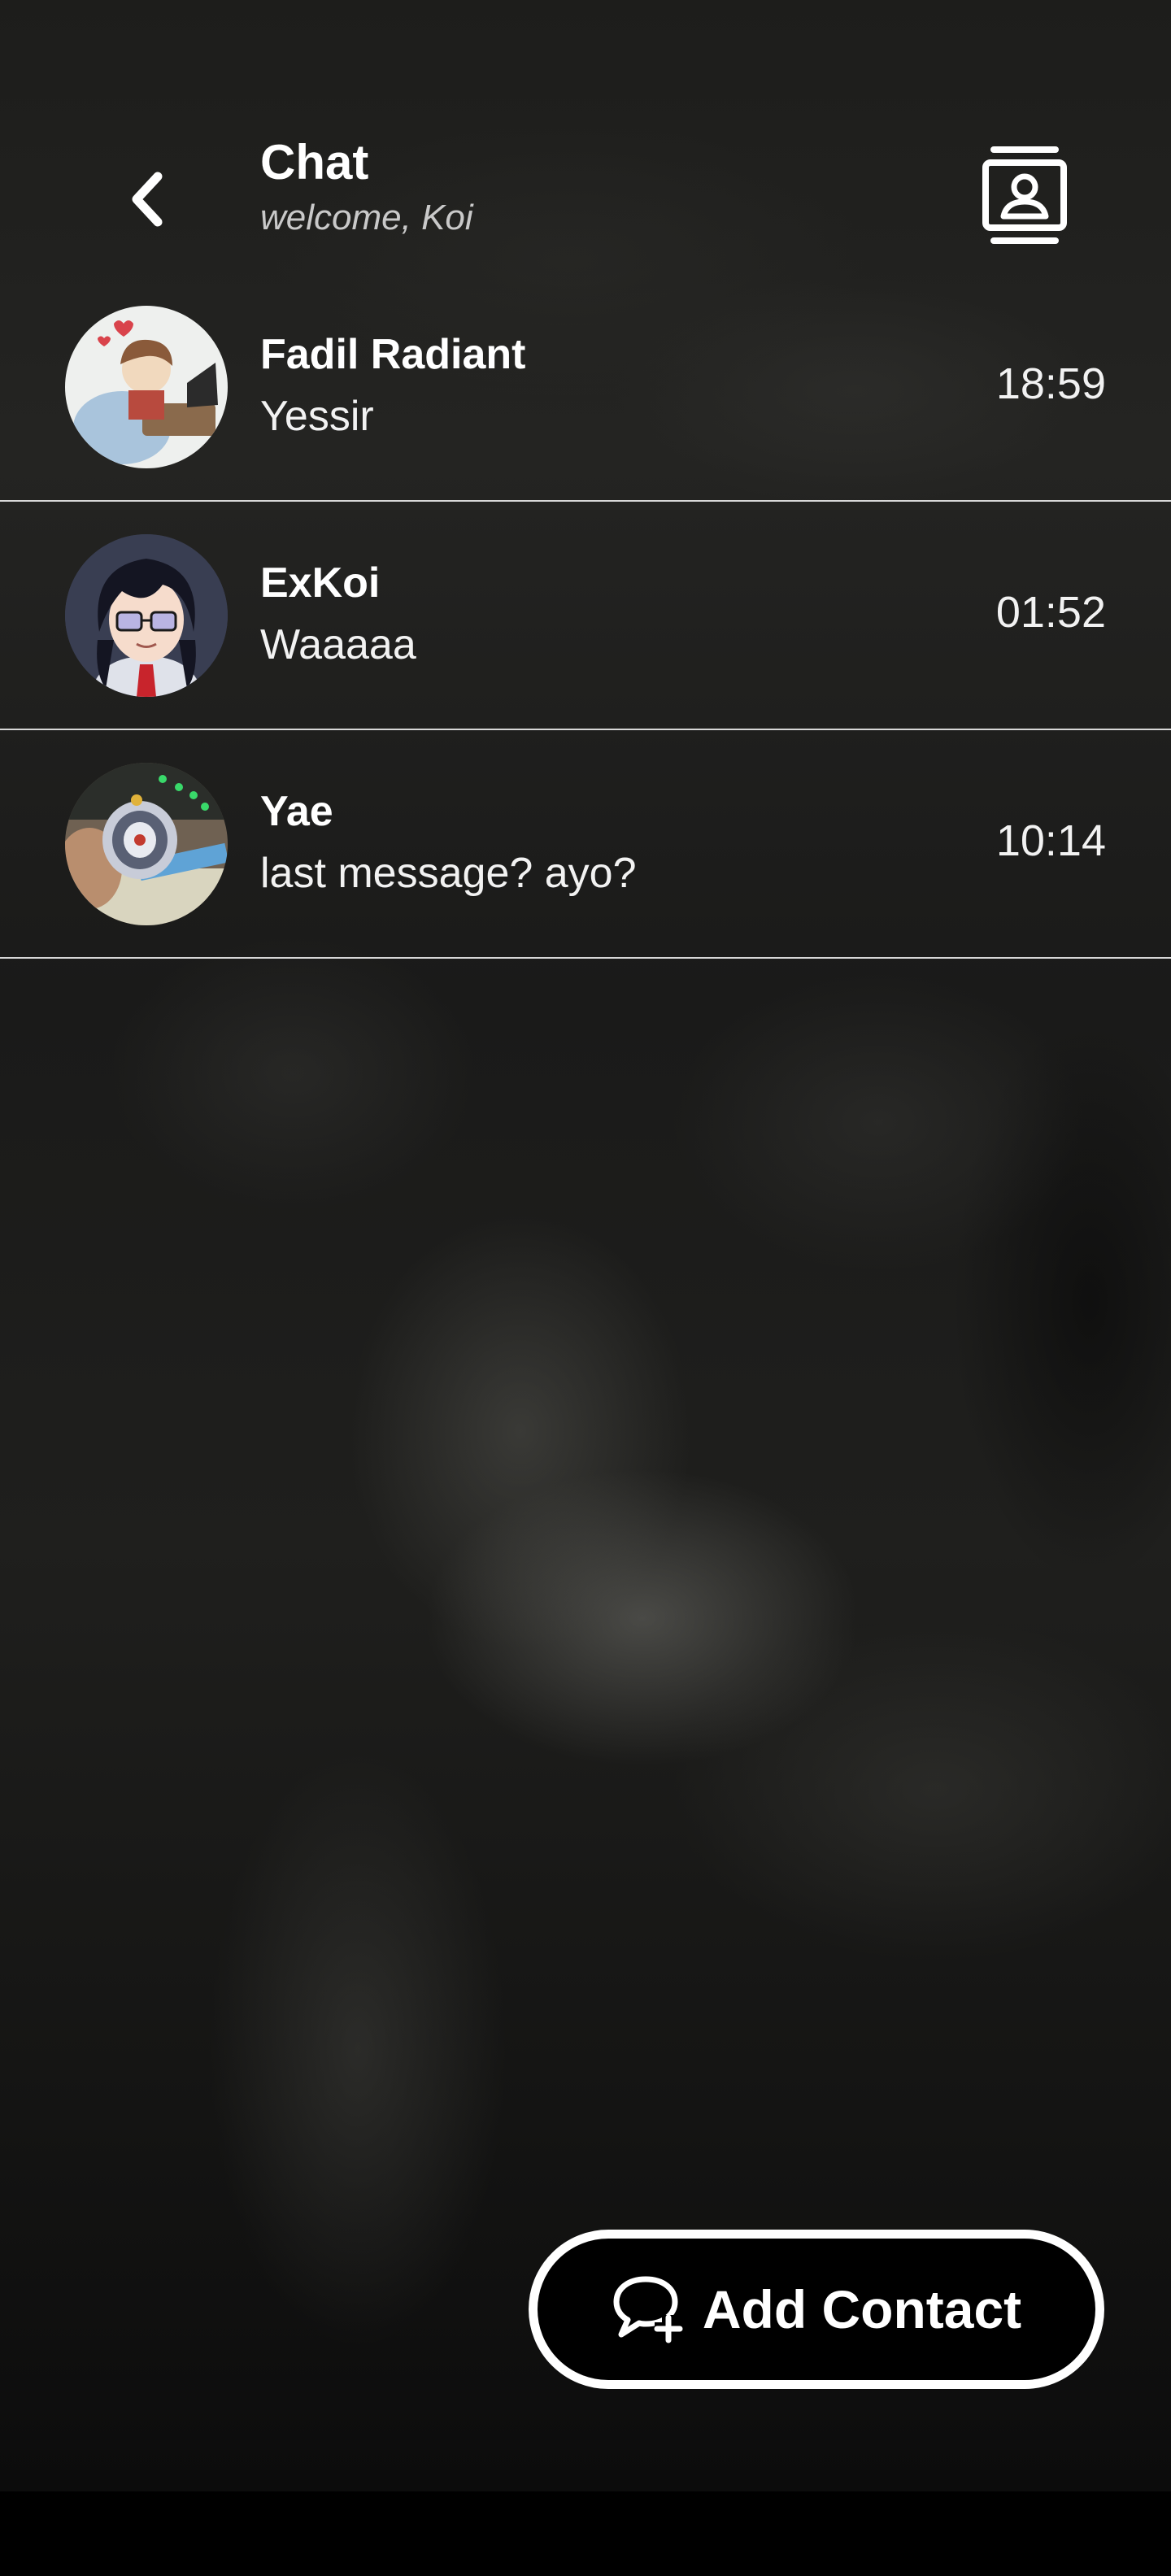  I want to click on chat-row-exkoi: ExKoi Waaaaa 01:52, so click(585, 616).